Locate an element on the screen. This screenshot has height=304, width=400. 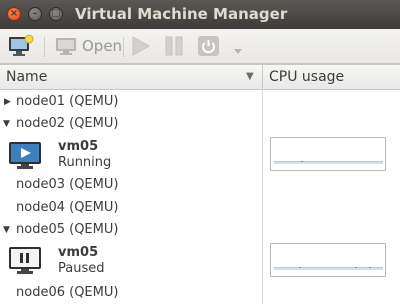
column-header-name: Name is located at coordinates (26, 77).